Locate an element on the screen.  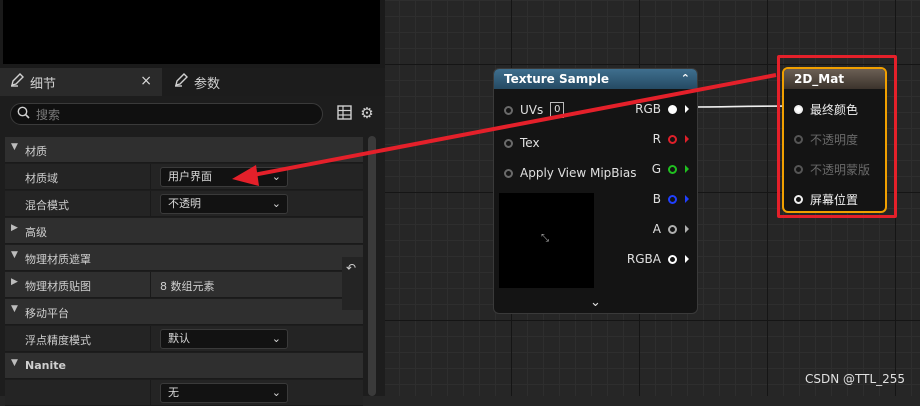
annotation-arrowhead is located at coordinates (245, 175).